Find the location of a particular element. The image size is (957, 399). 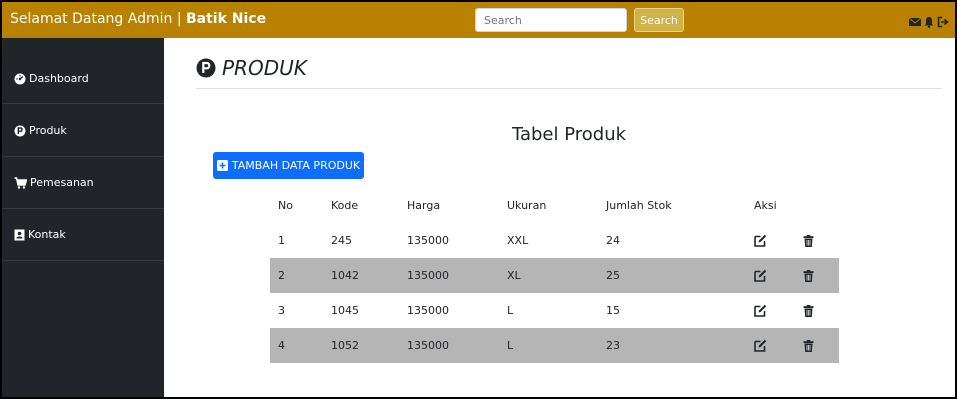

sign-out-icon is located at coordinates (943, 20).